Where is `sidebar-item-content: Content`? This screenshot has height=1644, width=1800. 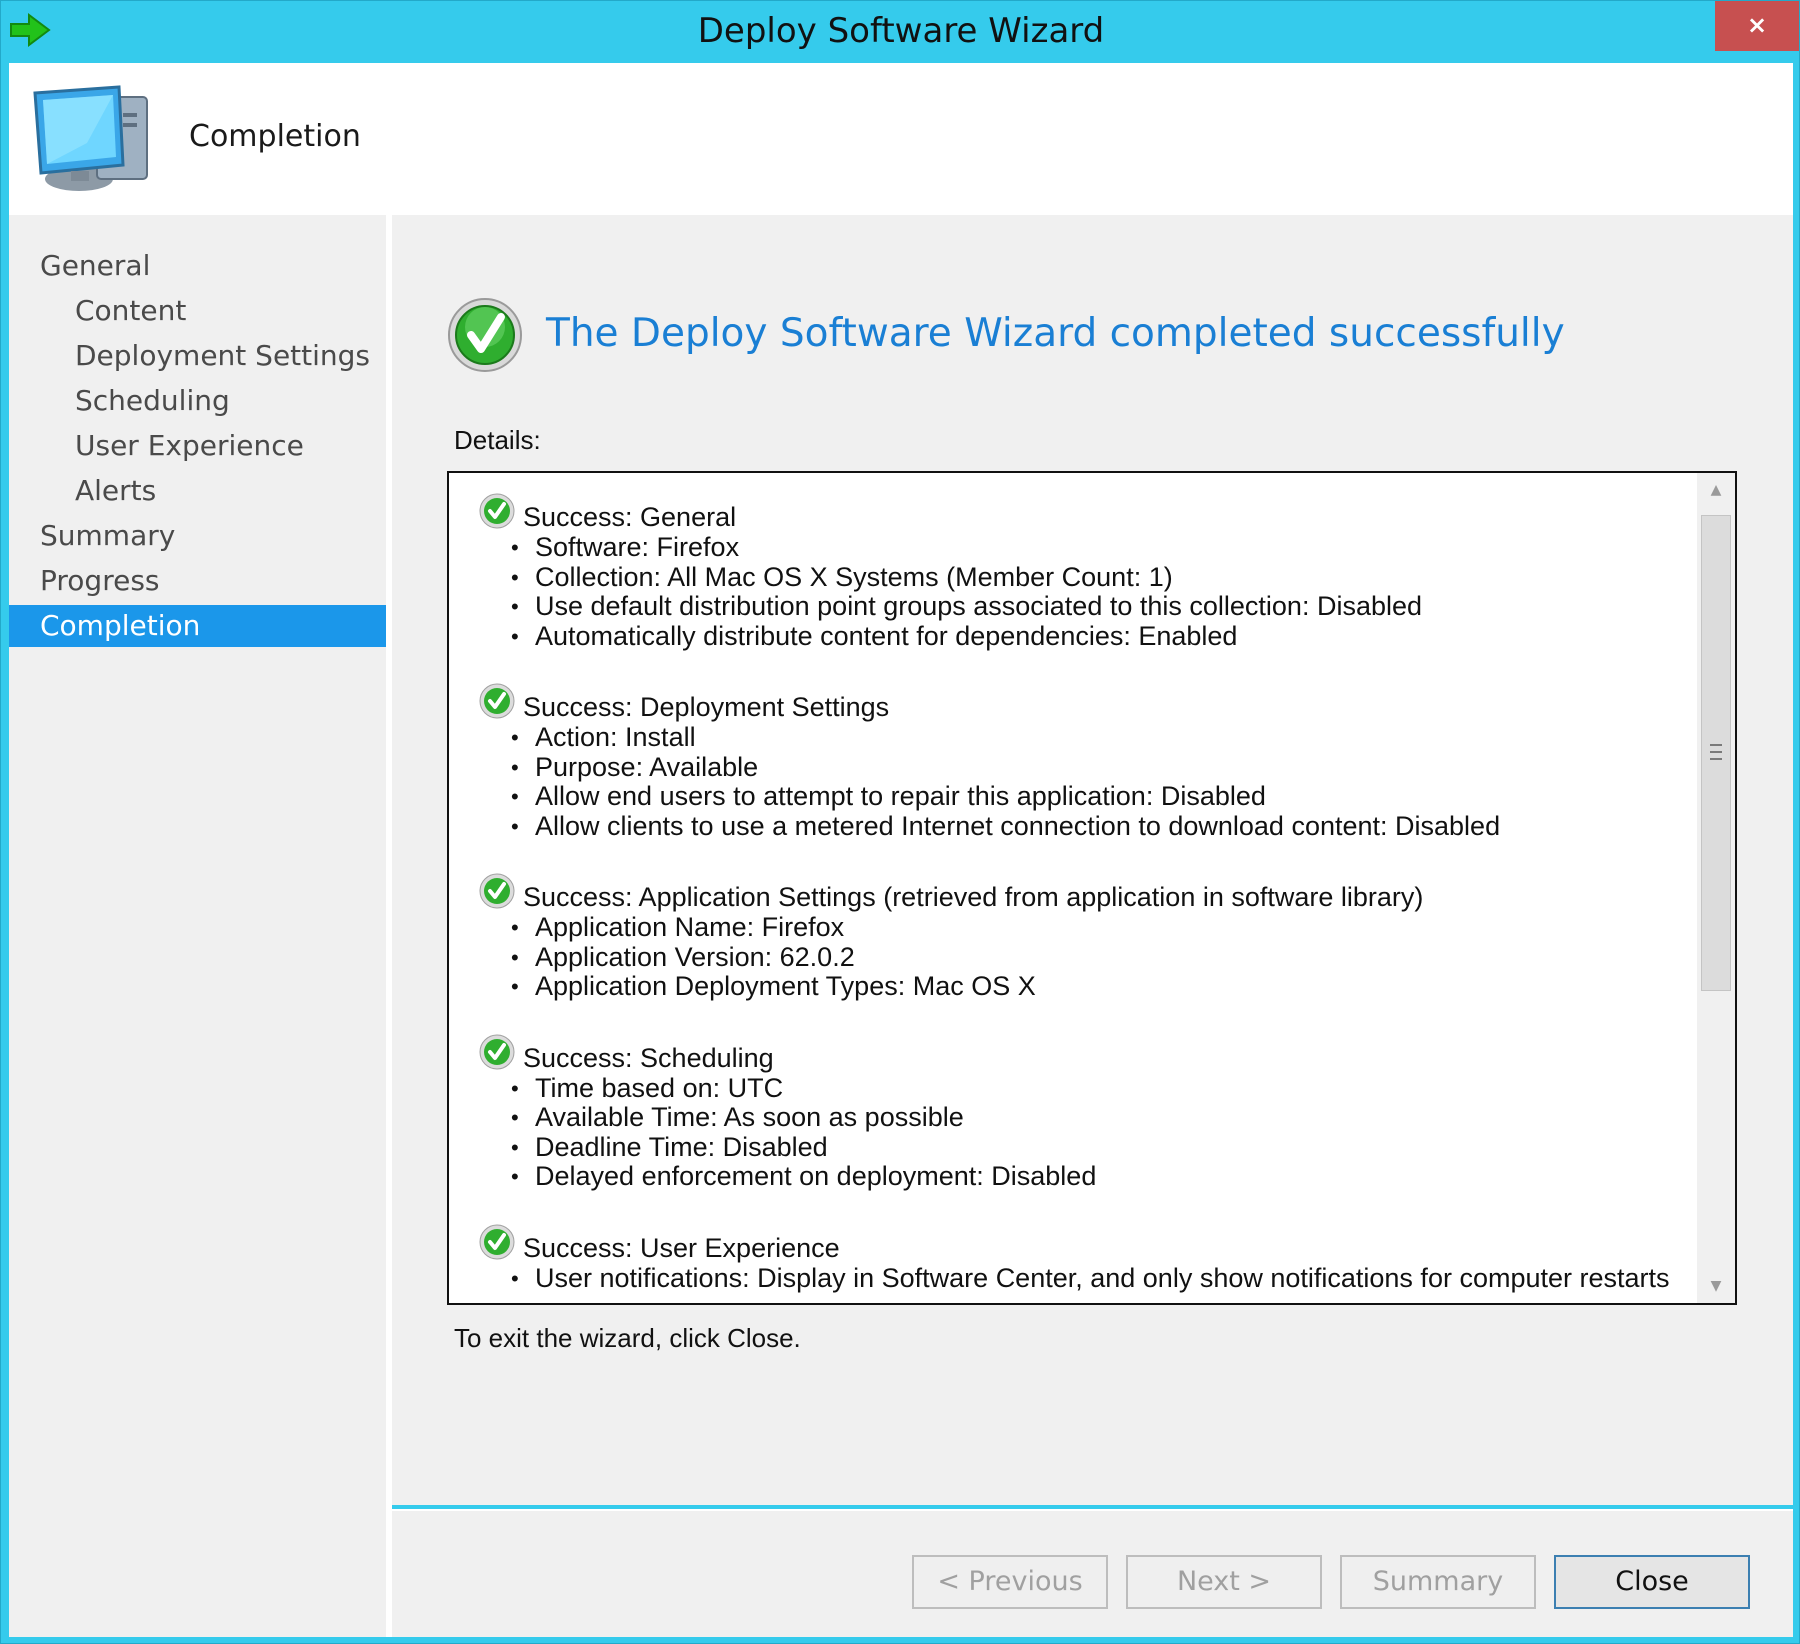
sidebar-item-content: Content is located at coordinates (197, 311).